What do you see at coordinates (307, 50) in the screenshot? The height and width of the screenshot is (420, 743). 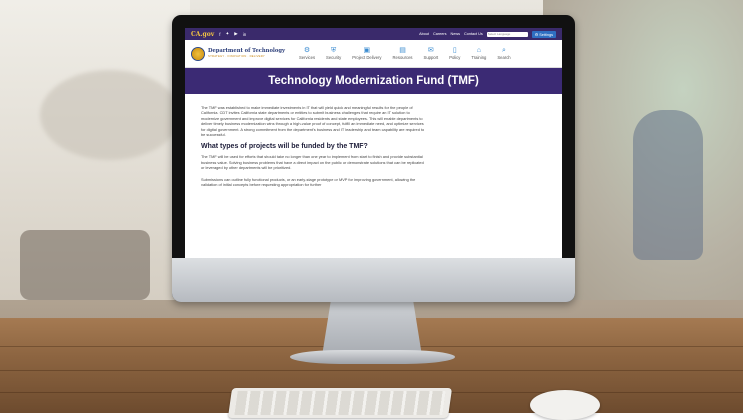 I see `gear-icon: ⚙` at bounding box center [307, 50].